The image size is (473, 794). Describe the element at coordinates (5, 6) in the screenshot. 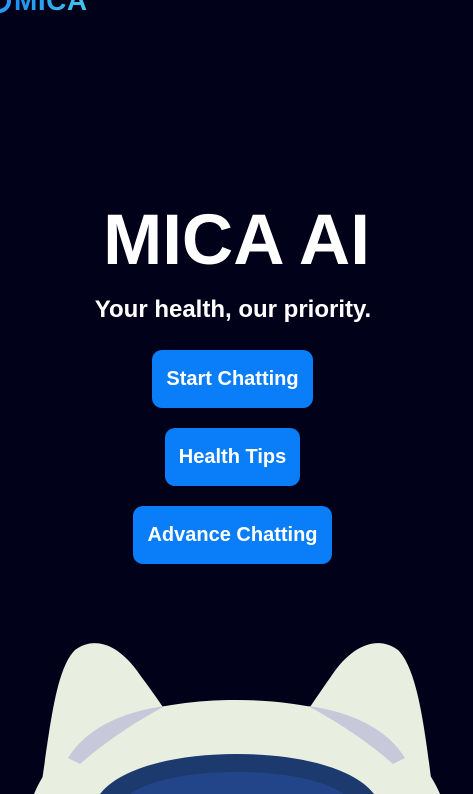

I see `mica-logo-icon` at that location.